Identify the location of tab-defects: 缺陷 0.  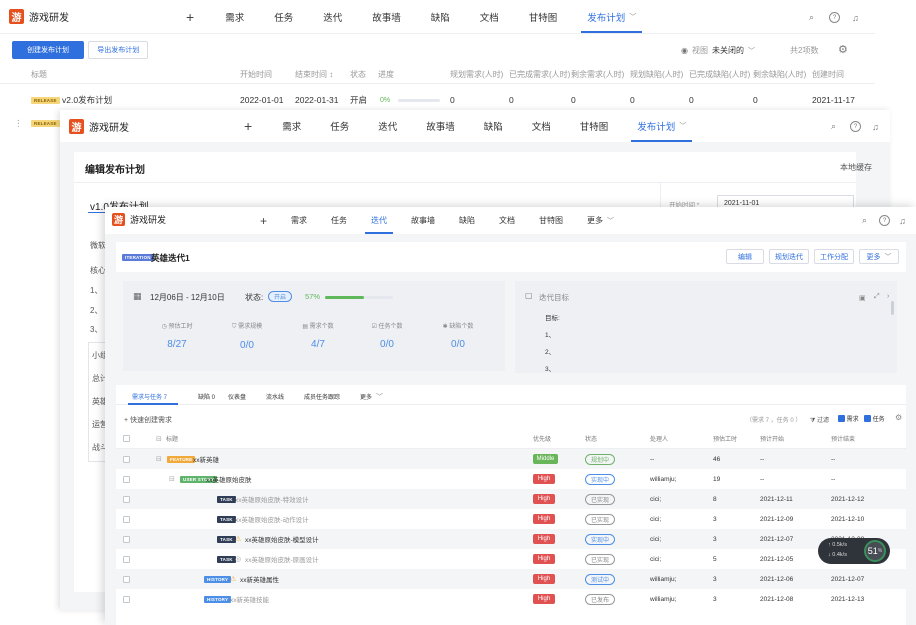
(206, 396).